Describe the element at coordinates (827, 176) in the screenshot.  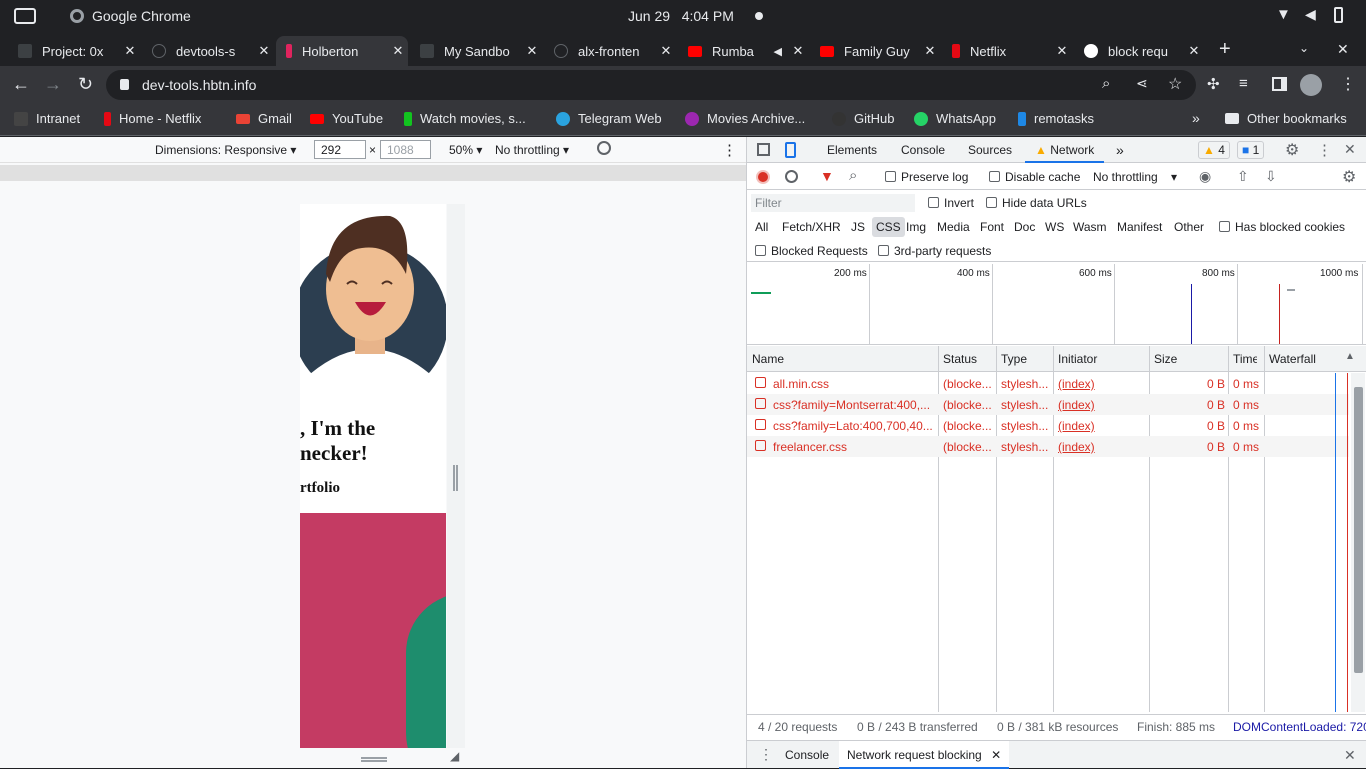
I see `filter-icon: ▼` at that location.